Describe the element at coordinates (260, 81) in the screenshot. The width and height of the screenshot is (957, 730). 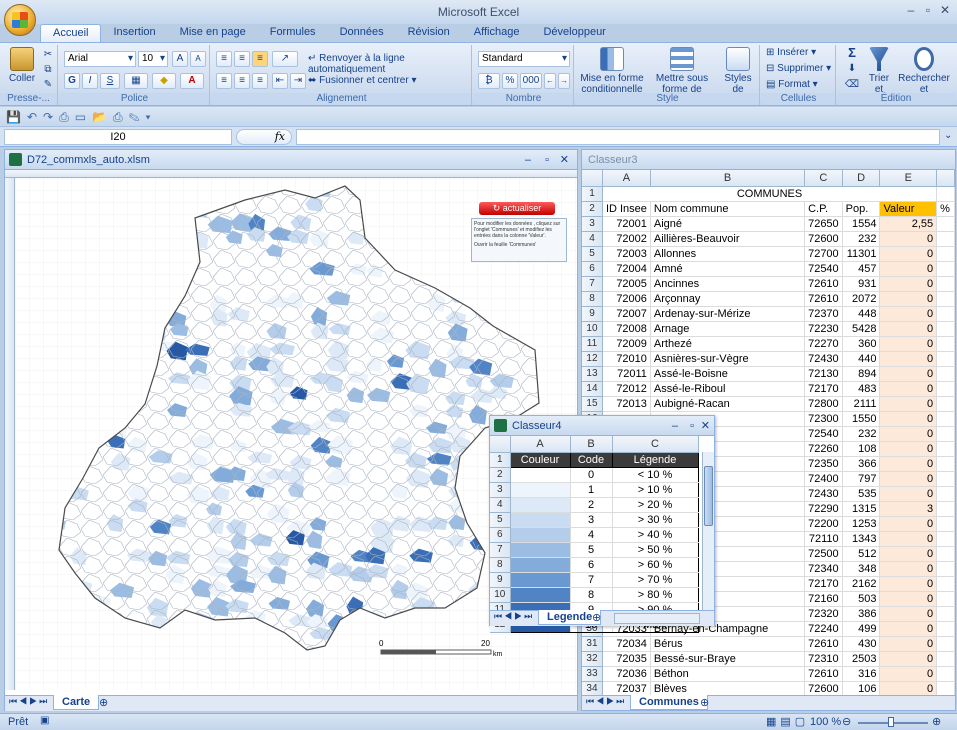
I see `align-right-icon: ≡` at that location.